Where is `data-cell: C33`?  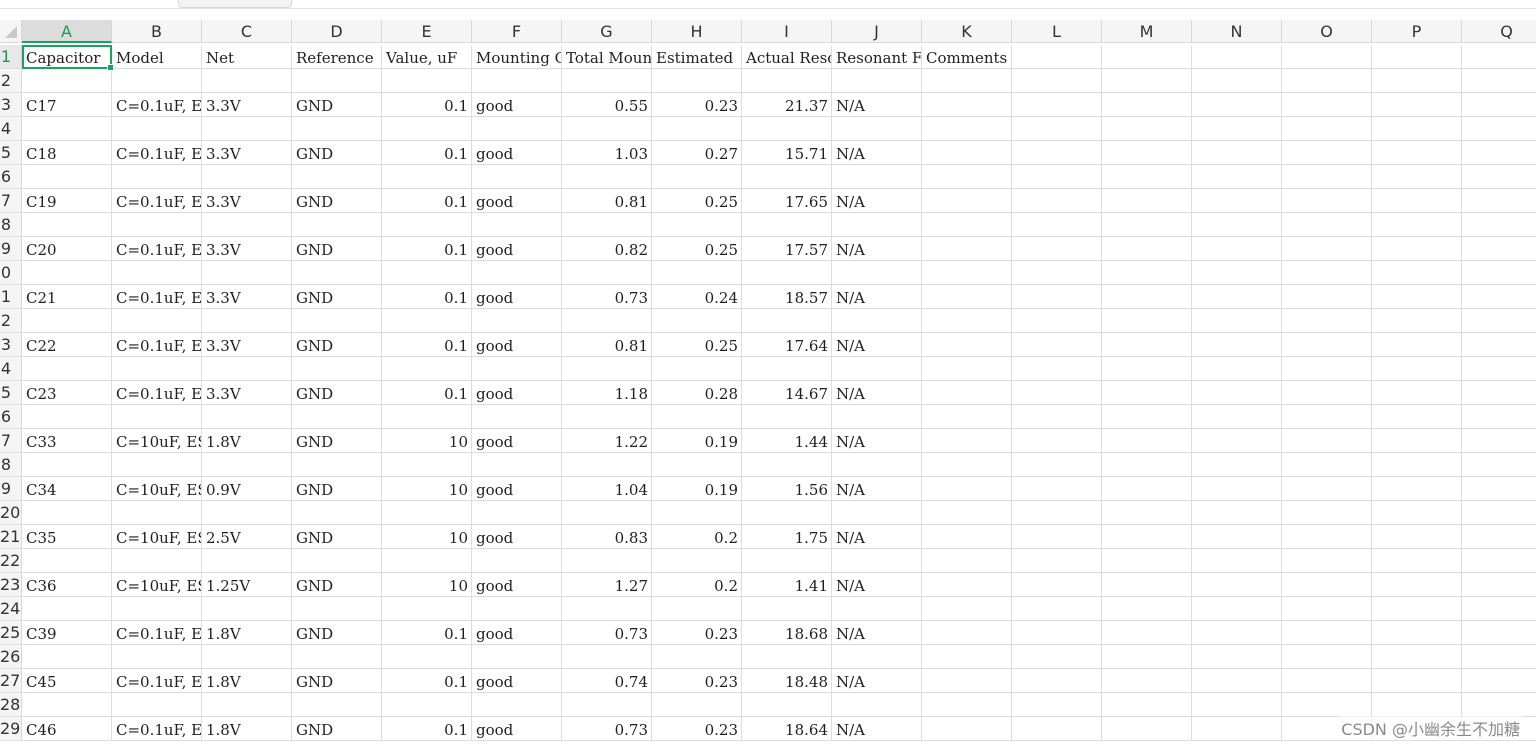 data-cell: C33 is located at coordinates (67, 441).